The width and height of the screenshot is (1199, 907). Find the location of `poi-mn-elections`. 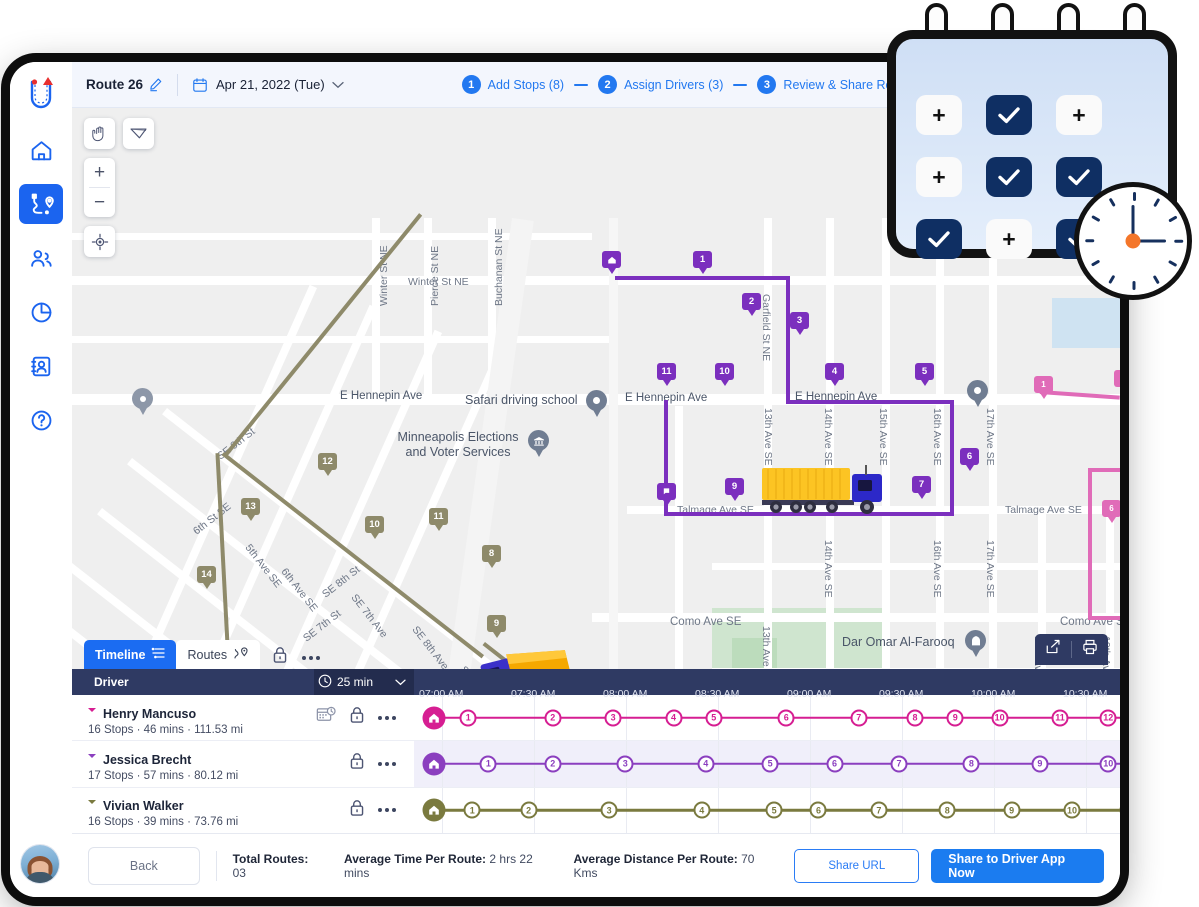

poi-mn-elections is located at coordinates (538, 443).